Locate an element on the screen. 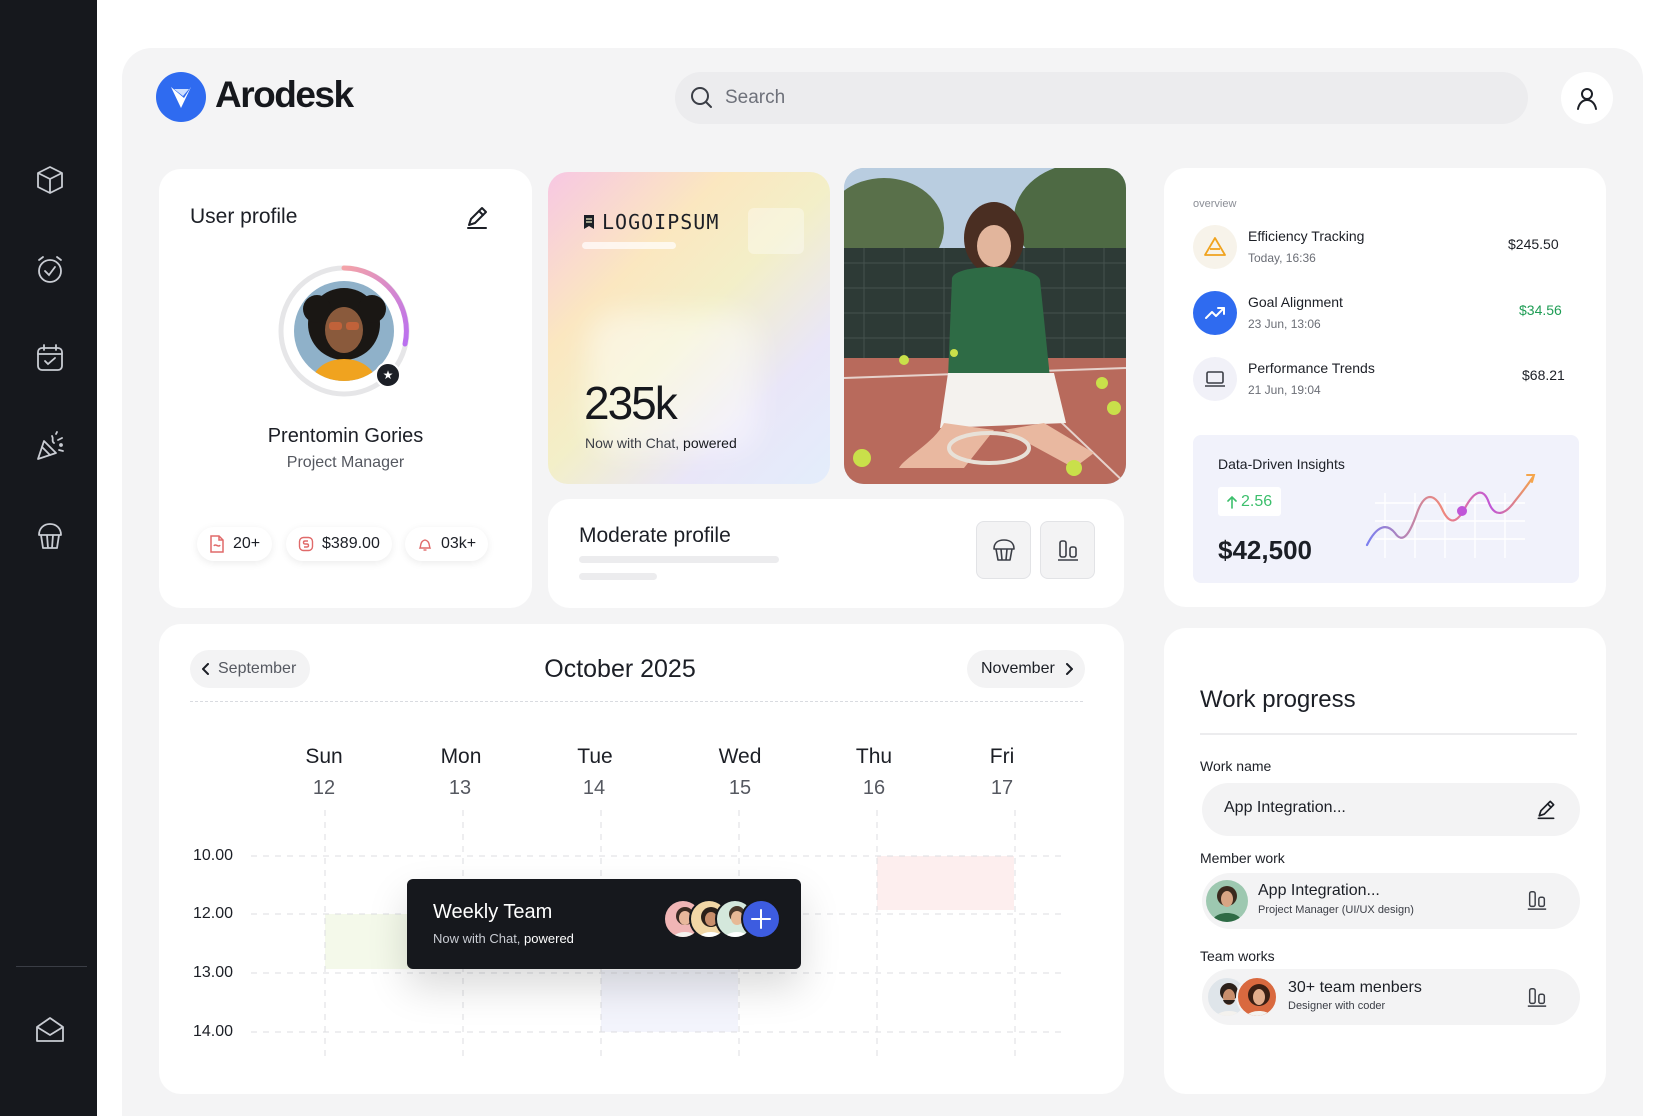  logo-icon is located at coordinates (181, 97).